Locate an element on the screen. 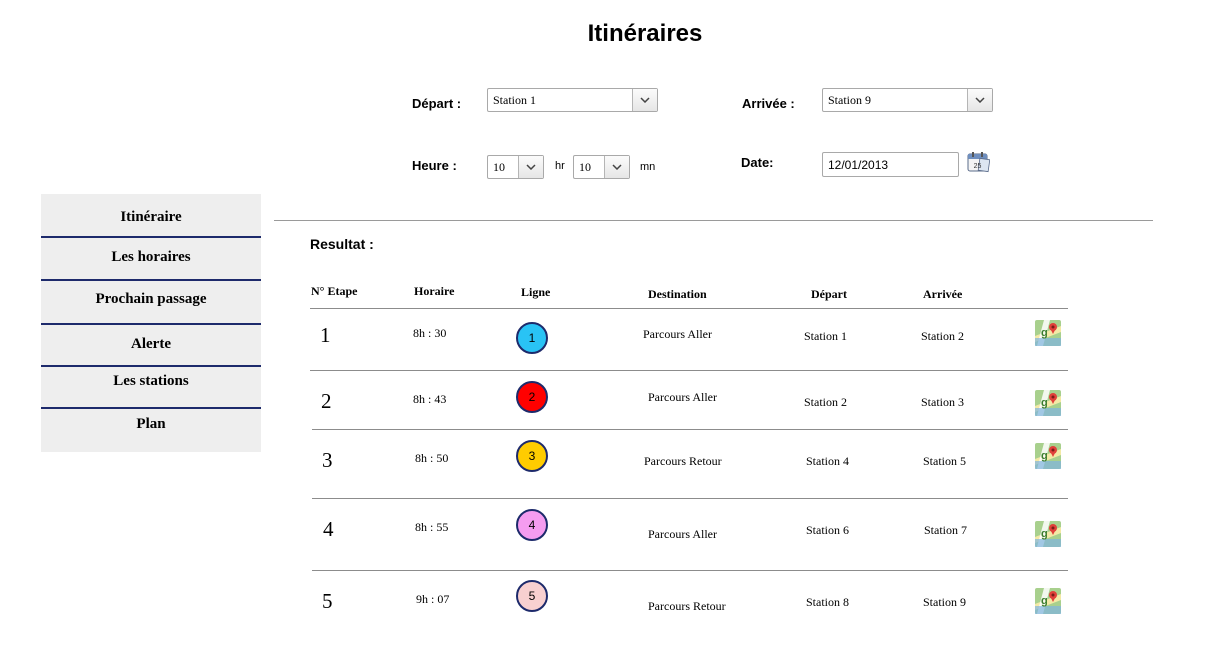 This screenshot has height=667, width=1211. line-badge: 5 is located at coordinates (532, 596).